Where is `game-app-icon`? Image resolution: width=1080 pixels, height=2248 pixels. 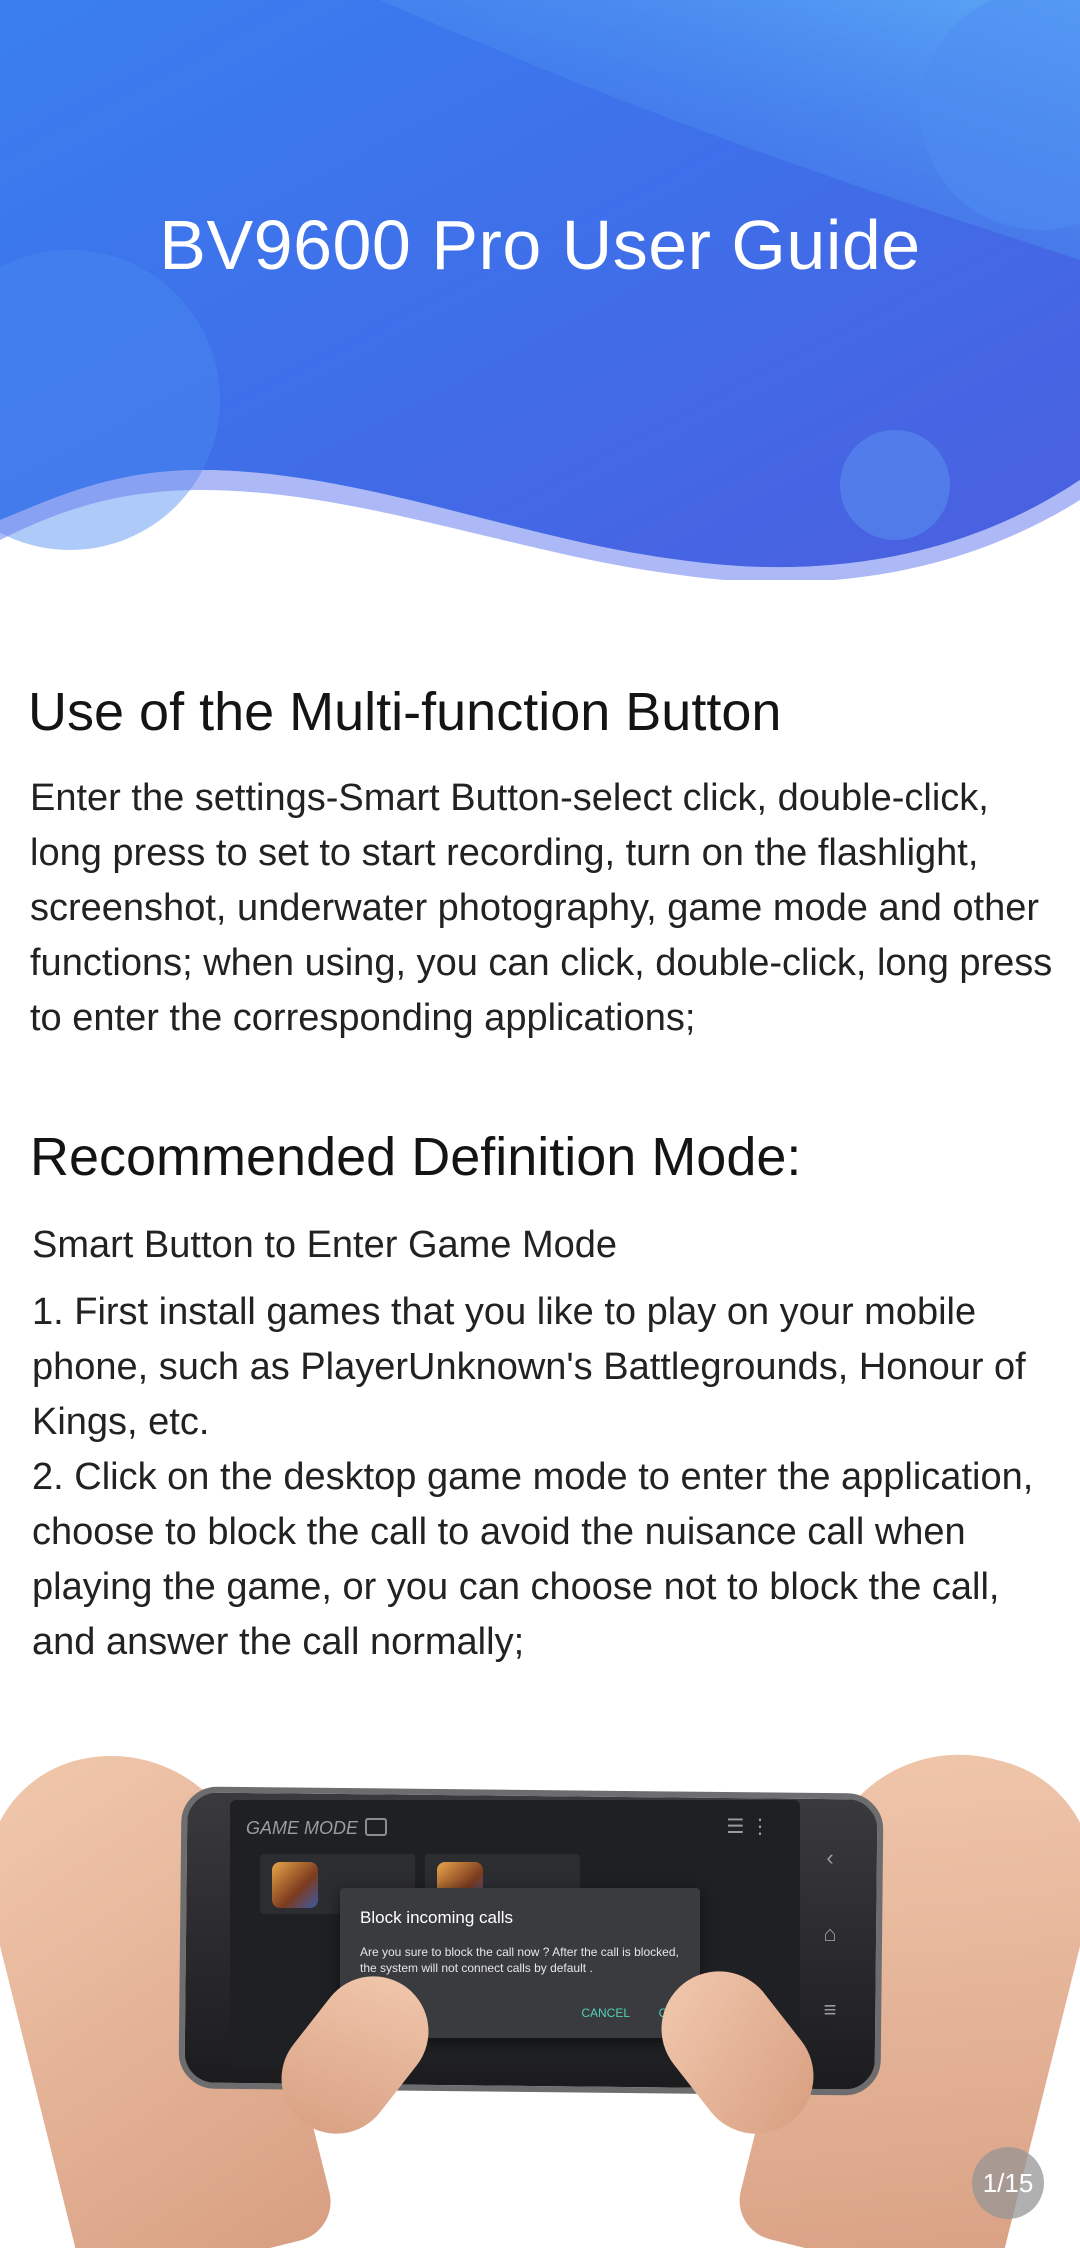
game-app-icon is located at coordinates (295, 1885).